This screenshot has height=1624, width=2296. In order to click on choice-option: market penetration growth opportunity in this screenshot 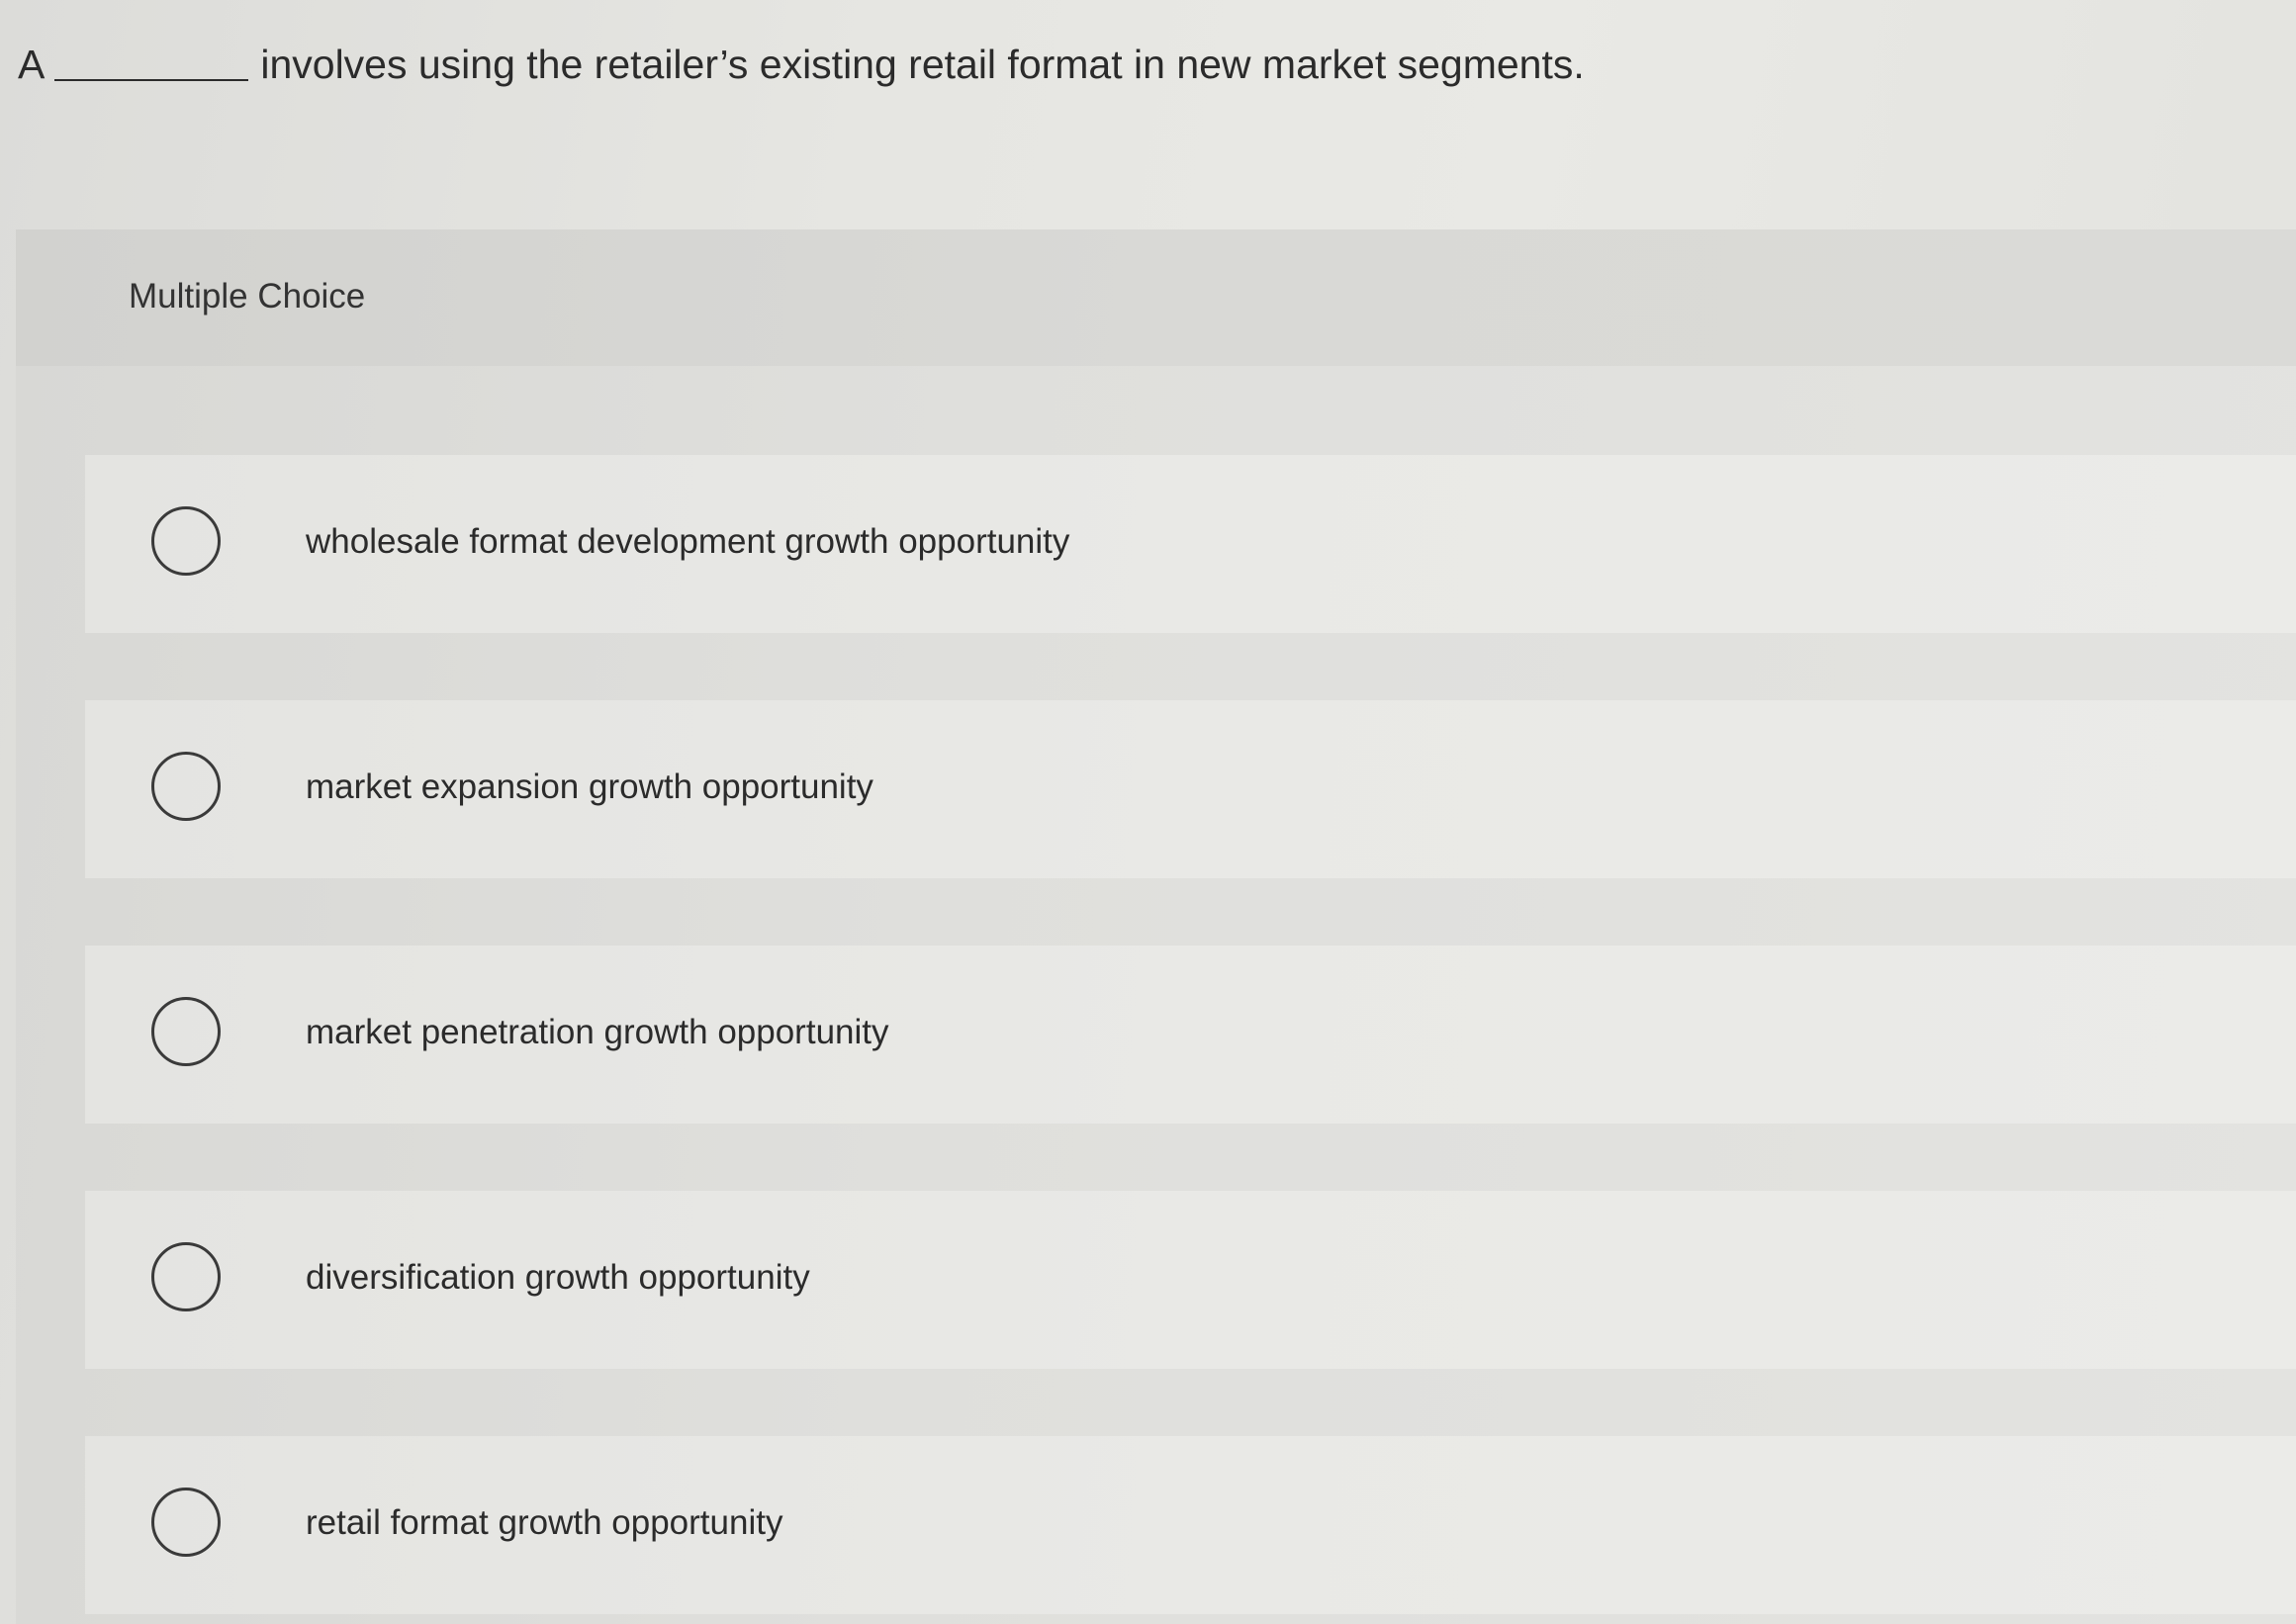, I will do `click(1190, 1035)`.